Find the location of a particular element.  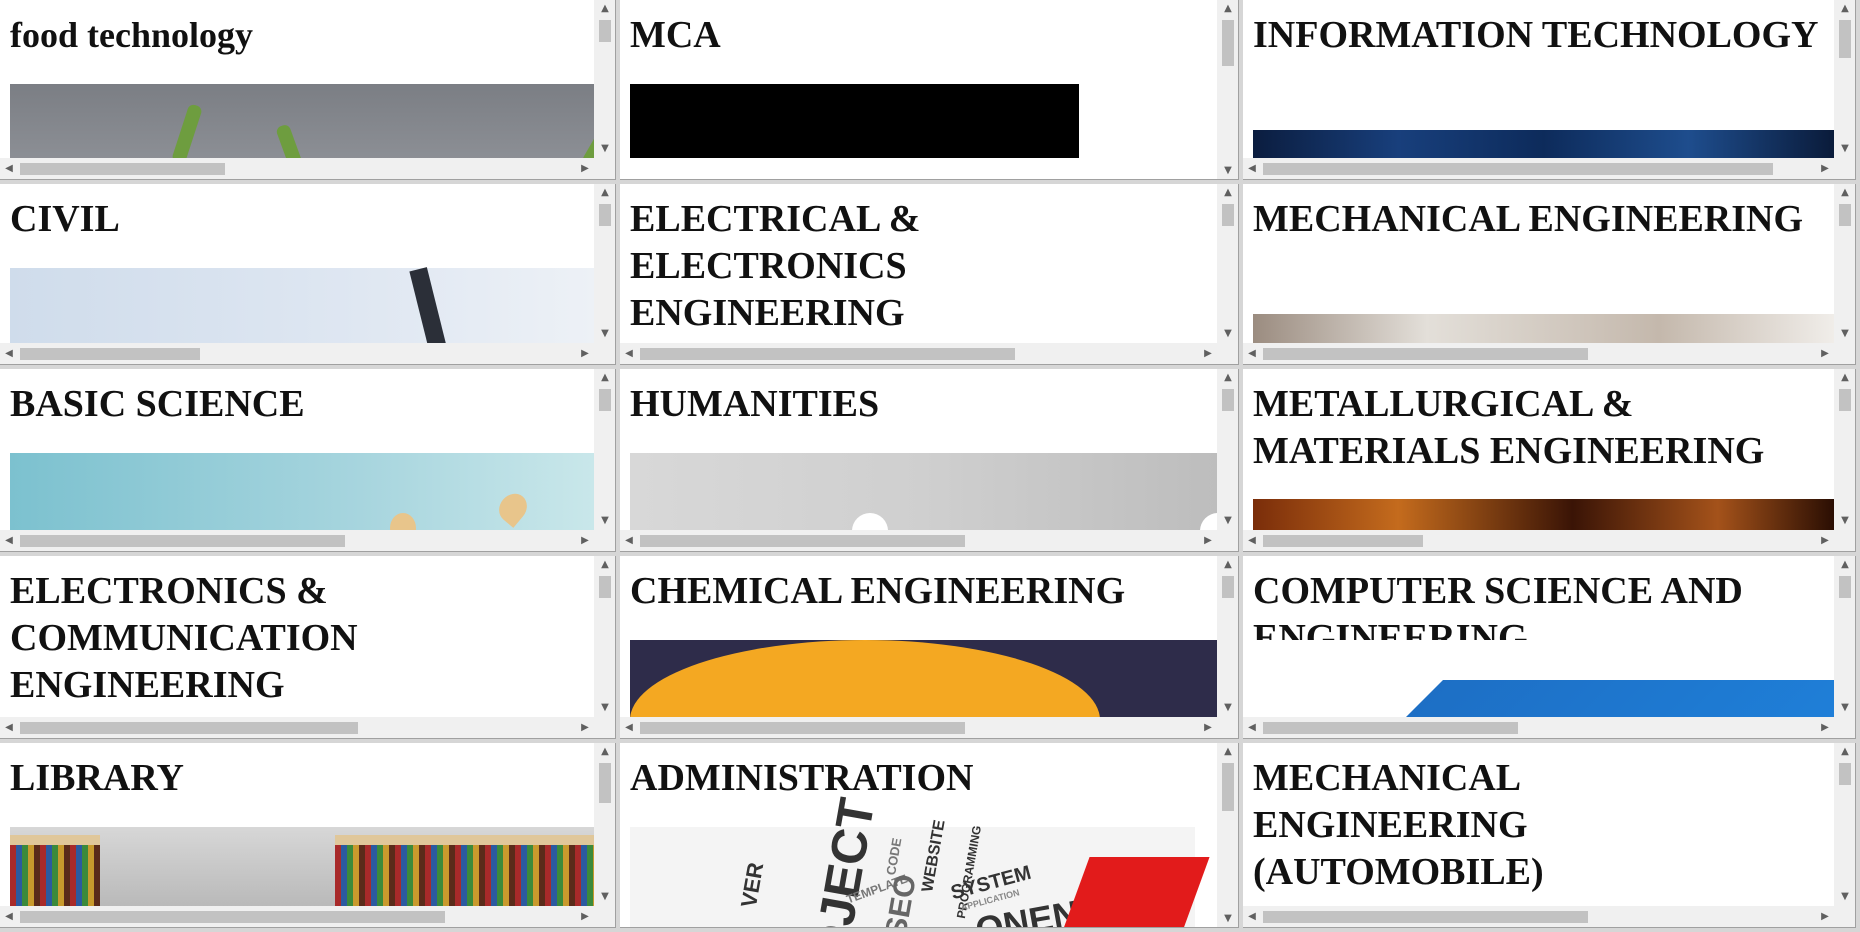

frame-title: ADMINISTRATION is located at coordinates (923, 778).